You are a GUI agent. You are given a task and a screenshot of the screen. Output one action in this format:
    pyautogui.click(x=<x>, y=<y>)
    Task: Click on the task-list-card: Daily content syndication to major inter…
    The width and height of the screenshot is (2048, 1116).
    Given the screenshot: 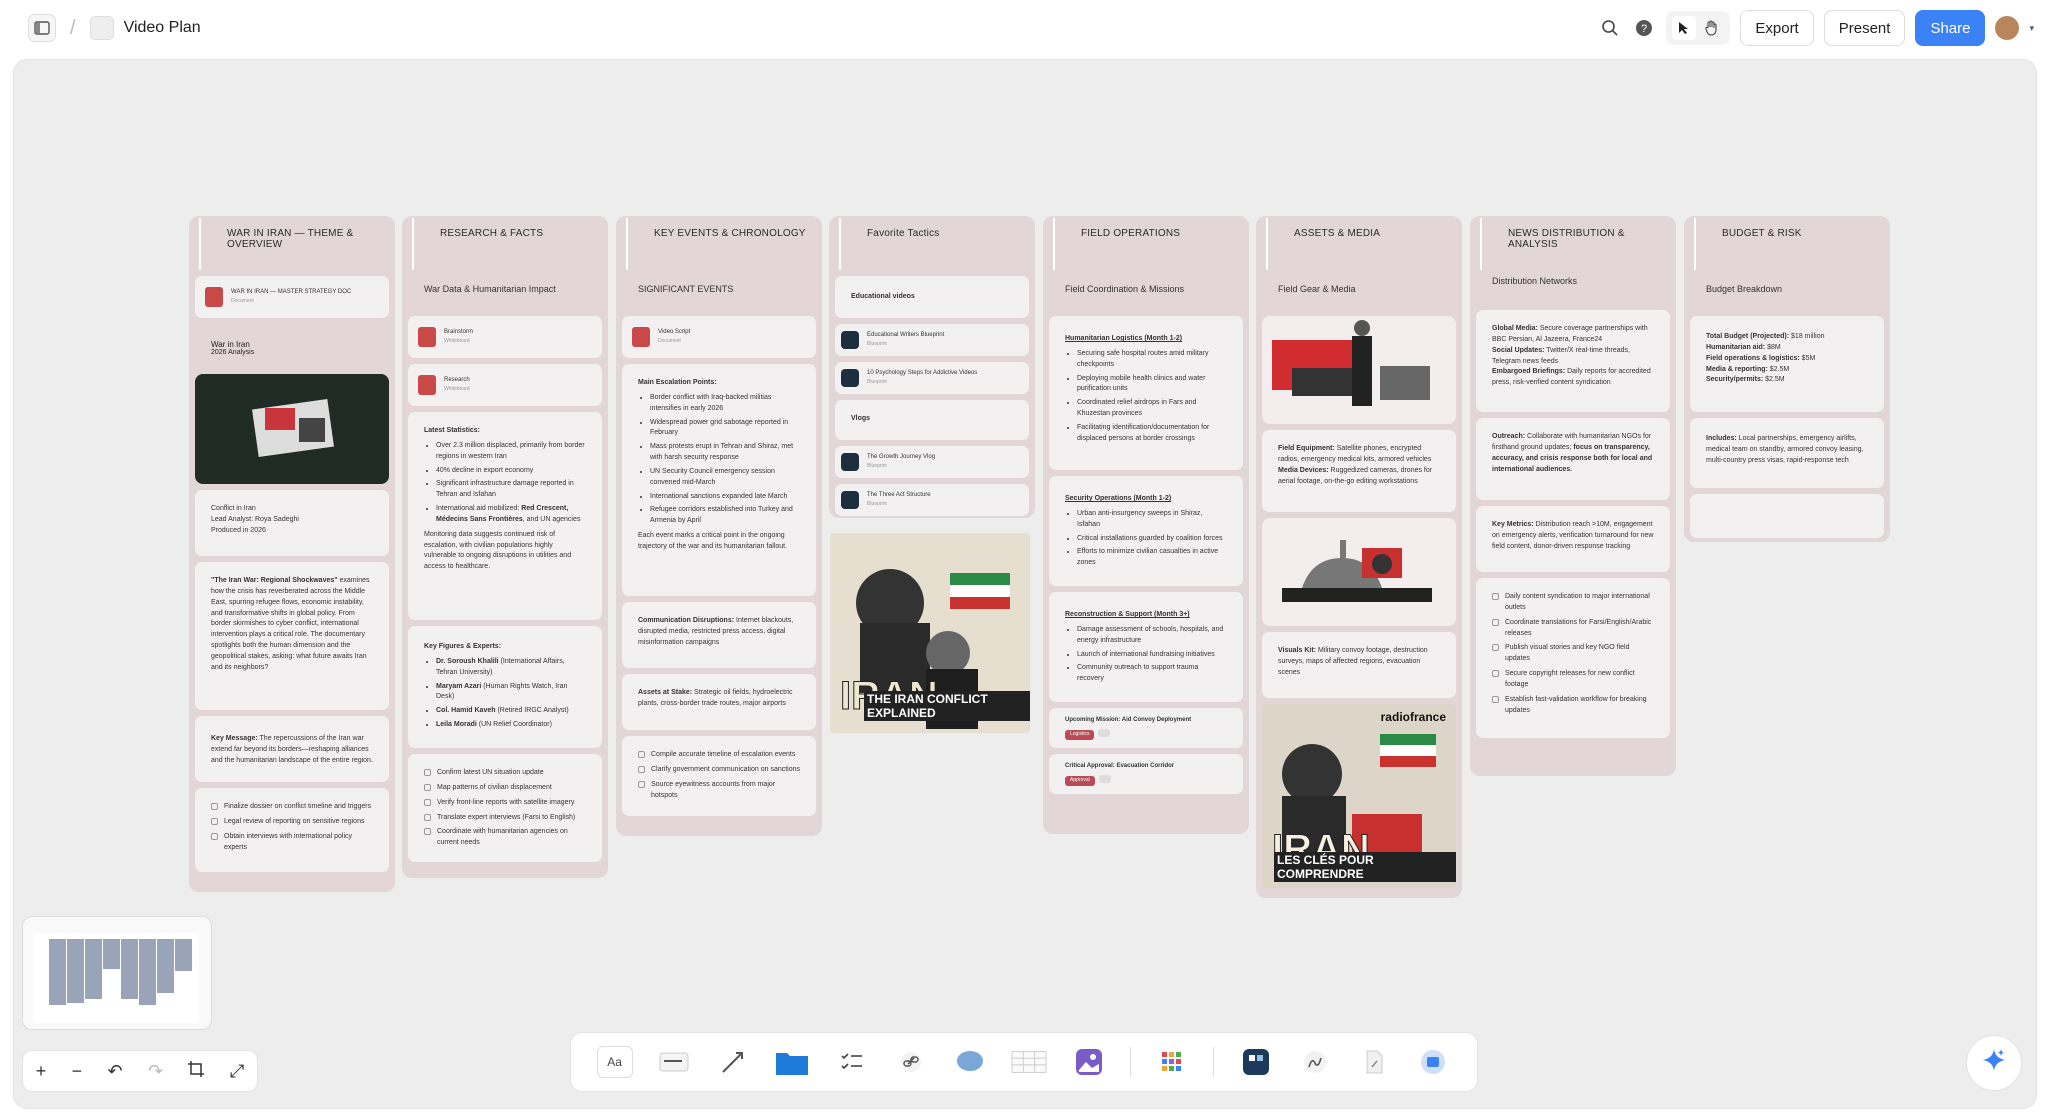 What is the action you would take?
    pyautogui.click(x=1573, y=658)
    